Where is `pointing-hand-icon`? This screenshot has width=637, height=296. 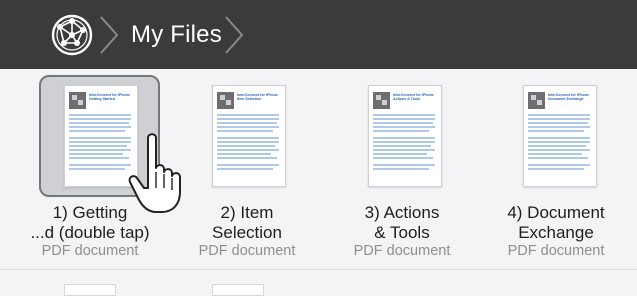 pointing-hand-icon is located at coordinates (154, 173).